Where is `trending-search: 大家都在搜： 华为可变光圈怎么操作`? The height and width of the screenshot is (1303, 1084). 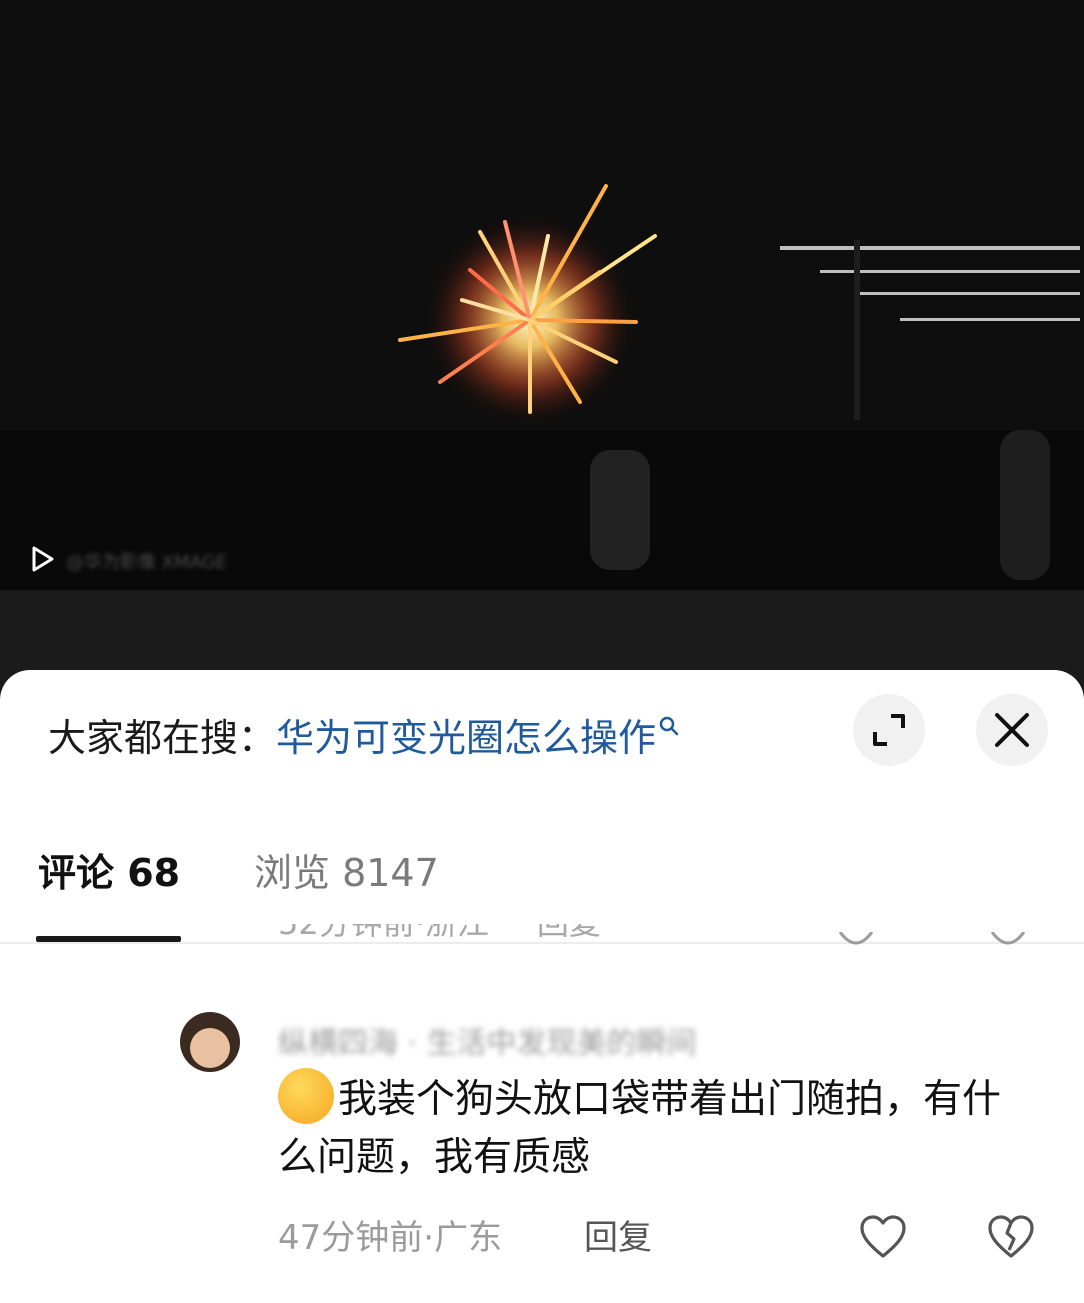
trending-search: 大家都在搜： 华为可变光圈怎么操作 is located at coordinates (364, 734).